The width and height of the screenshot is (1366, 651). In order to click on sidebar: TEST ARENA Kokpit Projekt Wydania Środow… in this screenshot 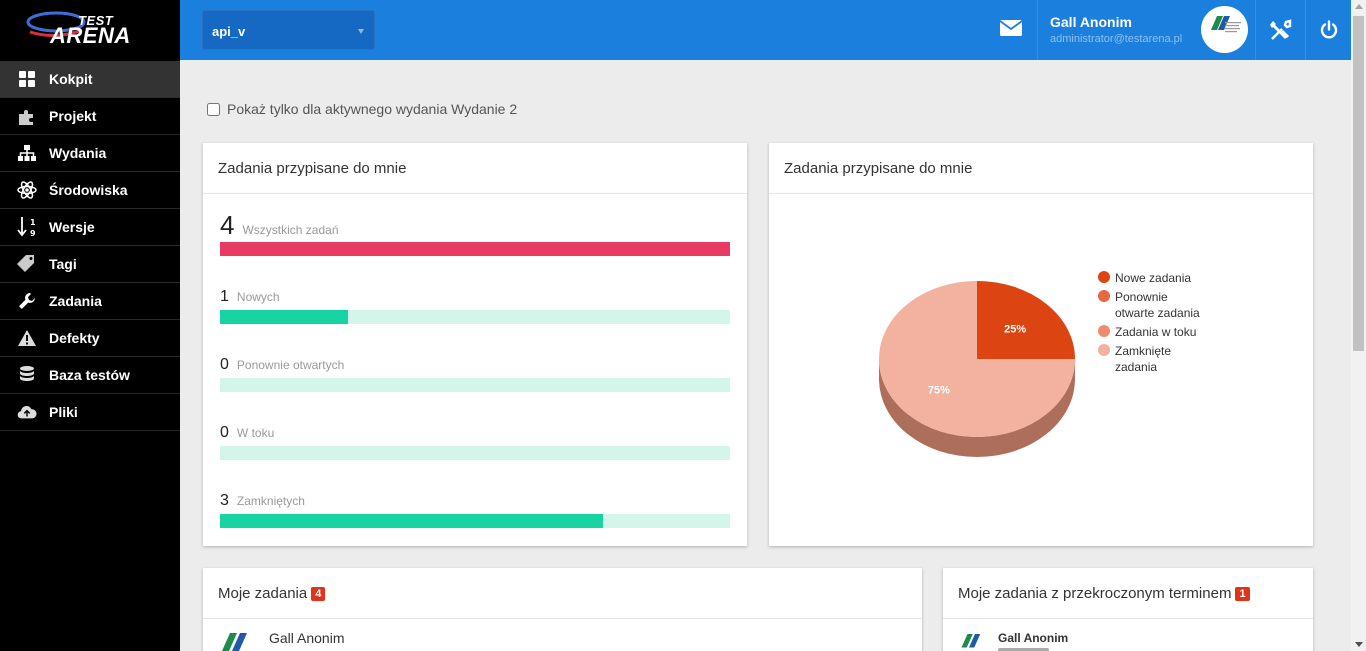, I will do `click(90, 325)`.